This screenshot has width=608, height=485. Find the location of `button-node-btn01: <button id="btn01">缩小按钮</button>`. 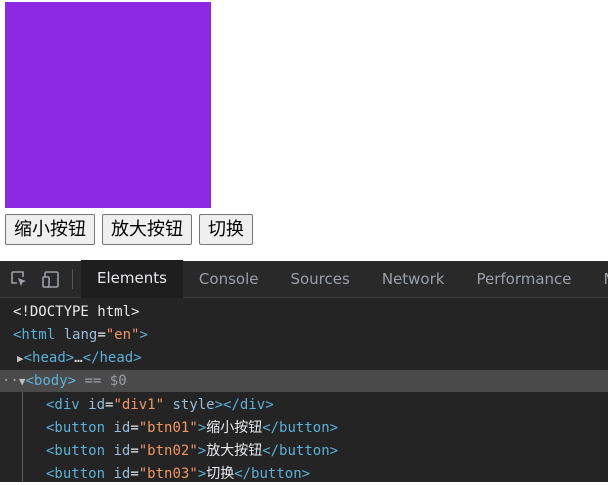

button-node-btn01: <button id="btn01">缩小按钮</button> is located at coordinates (304, 428).